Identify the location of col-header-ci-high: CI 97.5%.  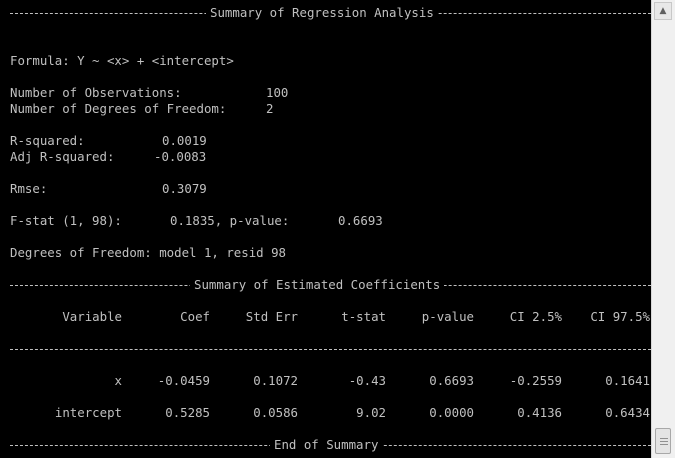
(620, 316).